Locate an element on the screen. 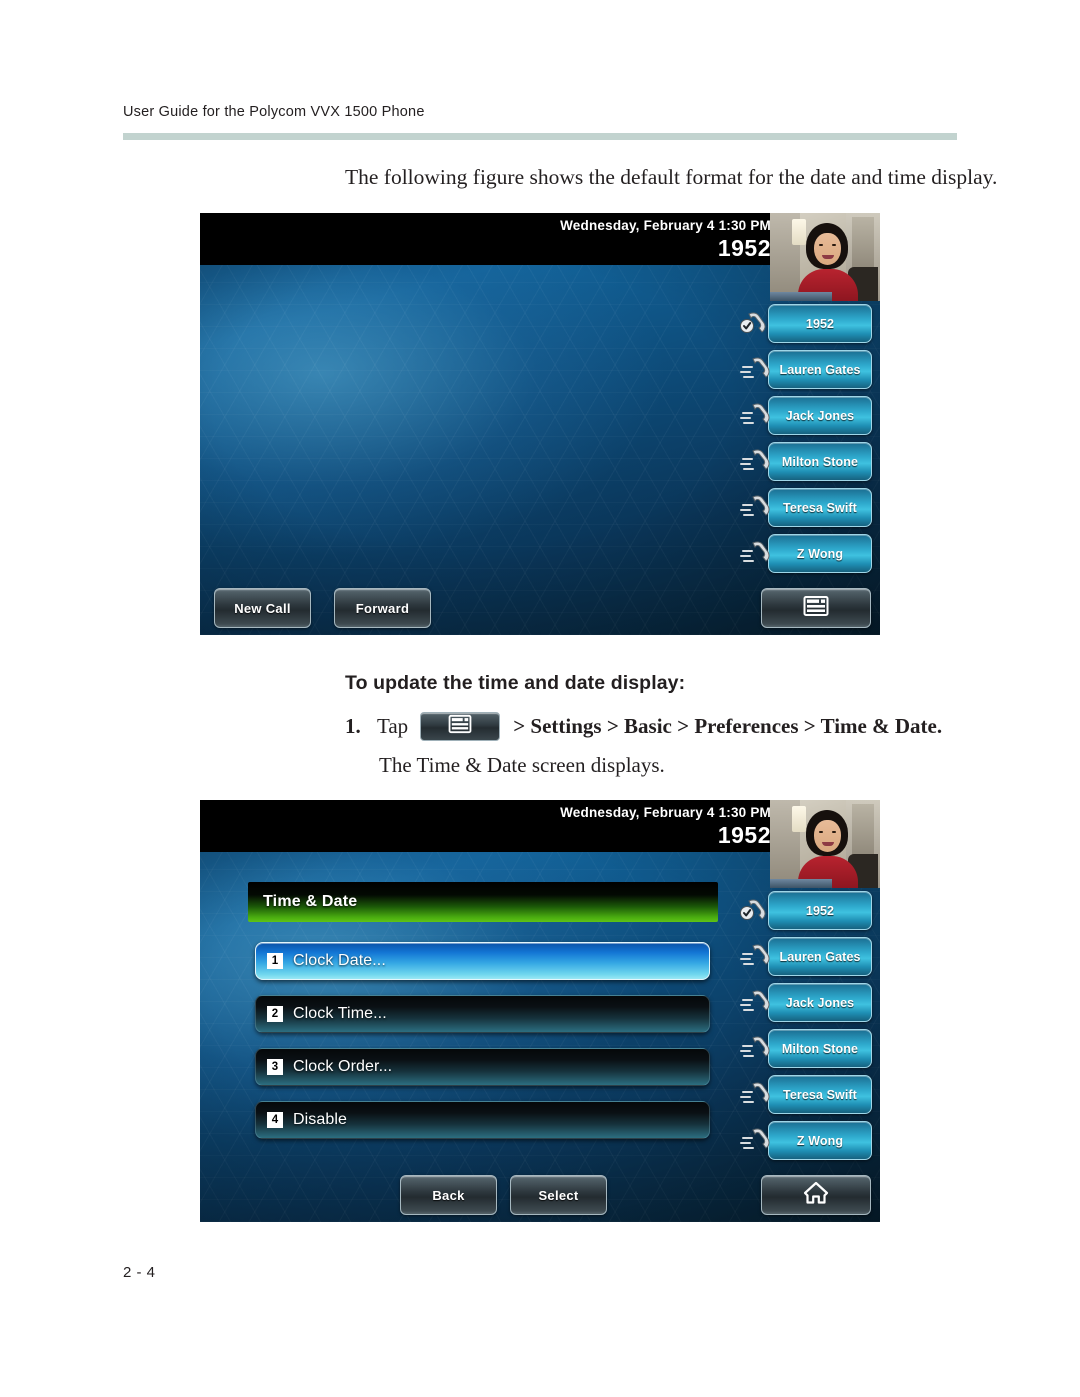  menu-softkey is located at coordinates (816, 608).